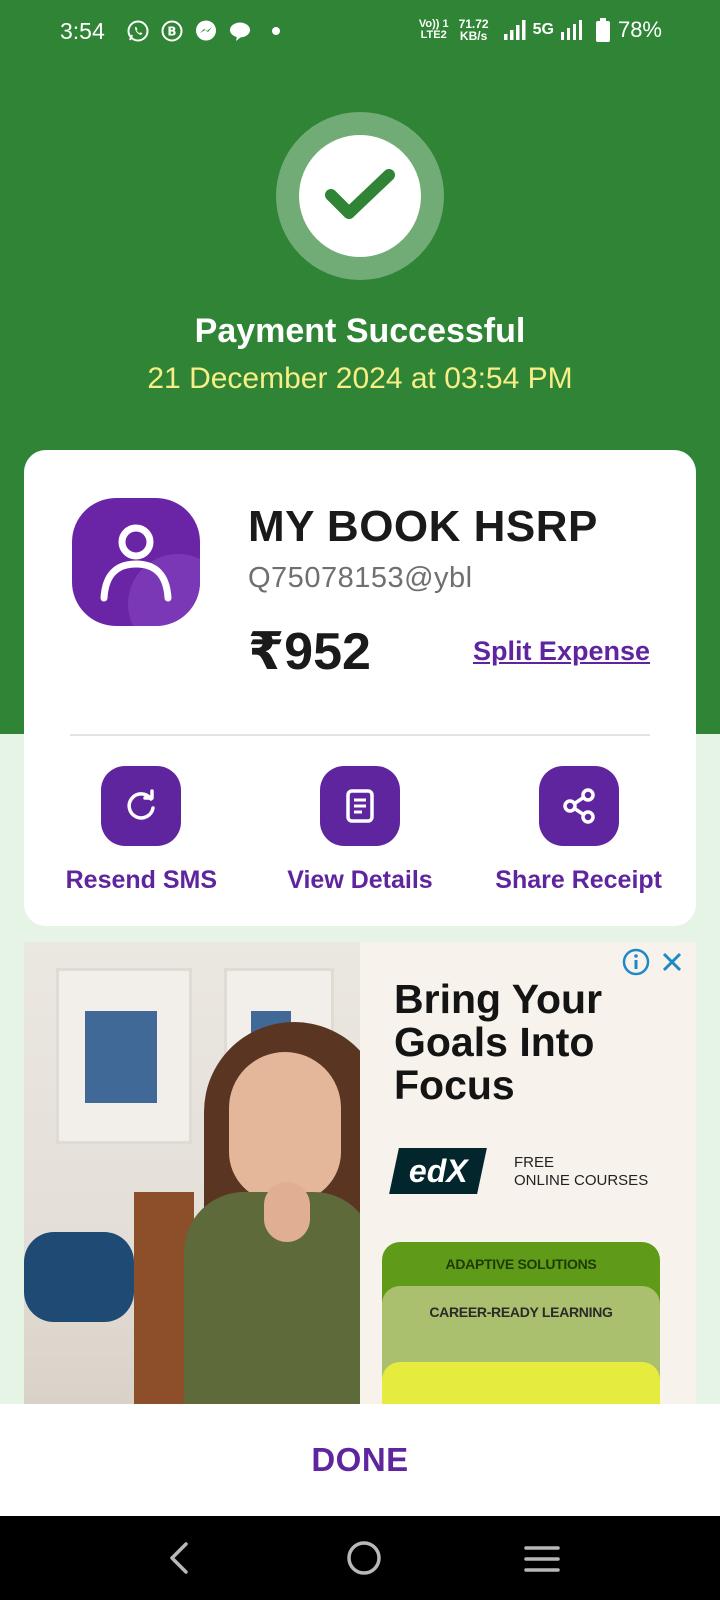 This screenshot has height=1600, width=720. I want to click on chat-icon, so click(240, 31).